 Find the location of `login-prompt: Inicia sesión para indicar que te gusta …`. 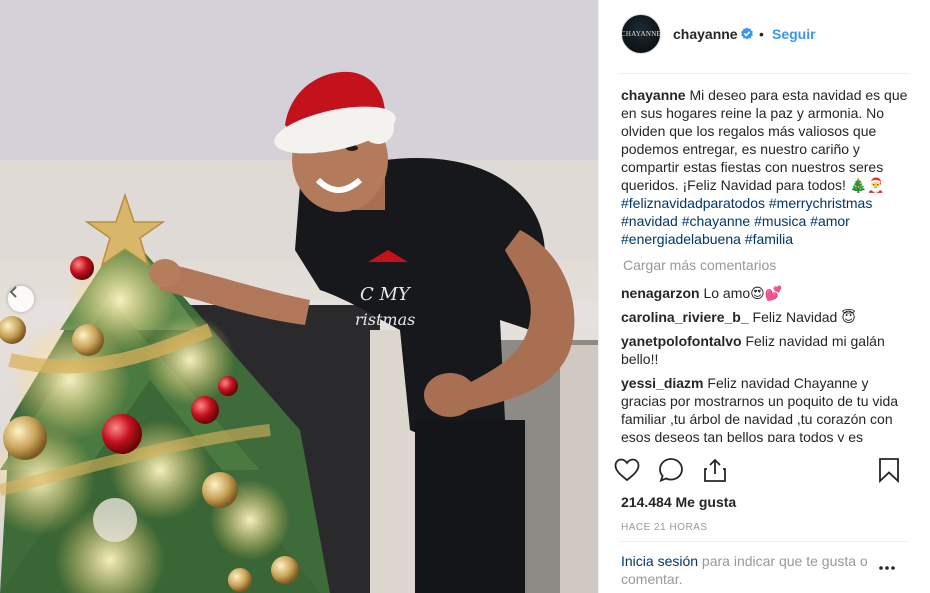

login-prompt: Inicia sesión para indicar que te gusta … is located at coordinates (752, 570).